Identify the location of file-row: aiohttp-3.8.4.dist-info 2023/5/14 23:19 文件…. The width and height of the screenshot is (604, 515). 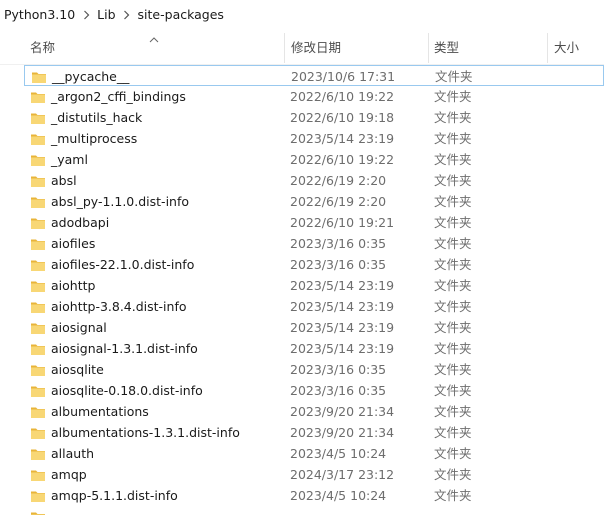
(314, 306).